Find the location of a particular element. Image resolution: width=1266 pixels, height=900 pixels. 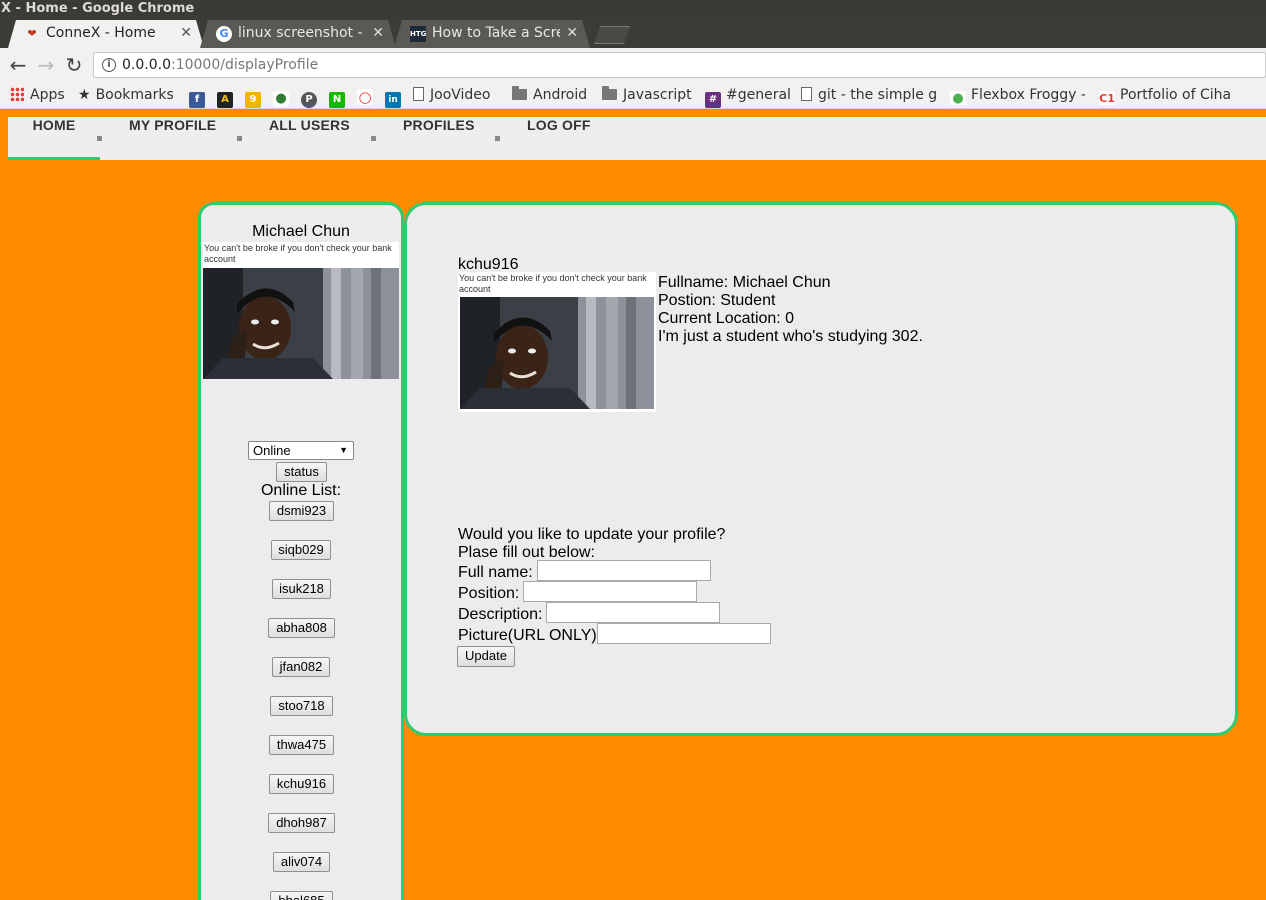

tab-how-to-take-screenshot: HTG How to Take a Scre ✕ is located at coordinates (492, 34).